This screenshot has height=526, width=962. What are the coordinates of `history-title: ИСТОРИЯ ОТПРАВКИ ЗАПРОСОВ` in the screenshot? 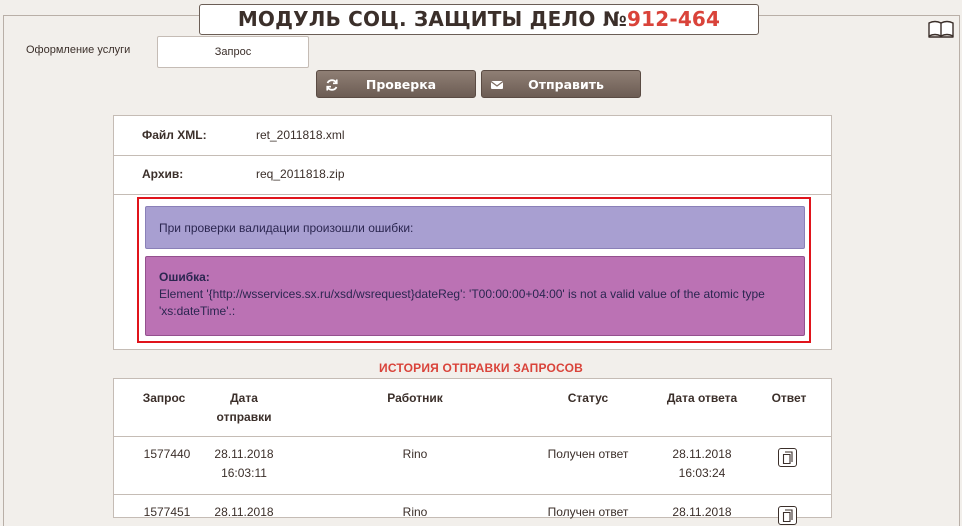 It's located at (481, 368).